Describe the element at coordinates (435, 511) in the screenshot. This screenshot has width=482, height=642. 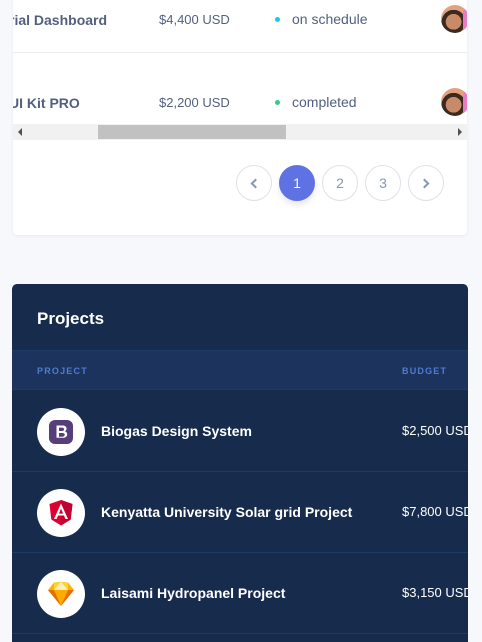
I see `project-budget: $7,800 USD` at that location.